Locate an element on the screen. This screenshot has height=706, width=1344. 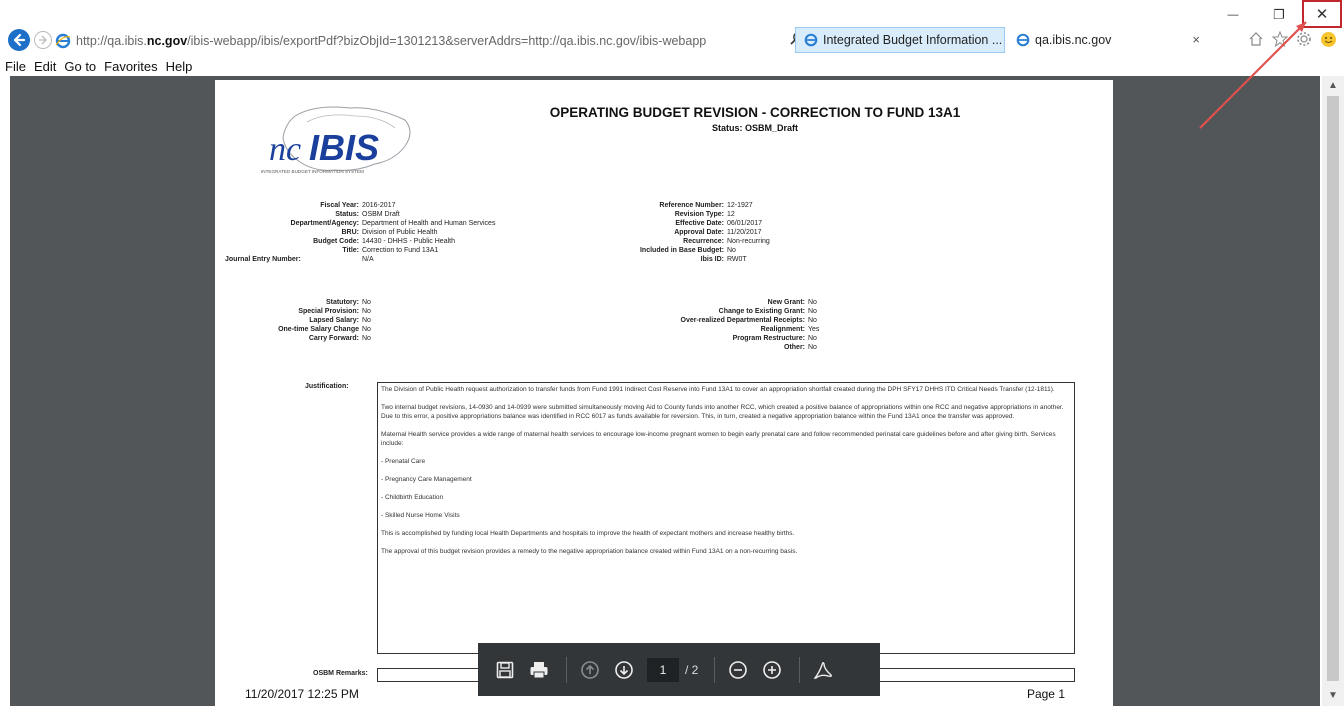
justification-paragraph: - Pregnancy Care Management is located at coordinates (426, 479).